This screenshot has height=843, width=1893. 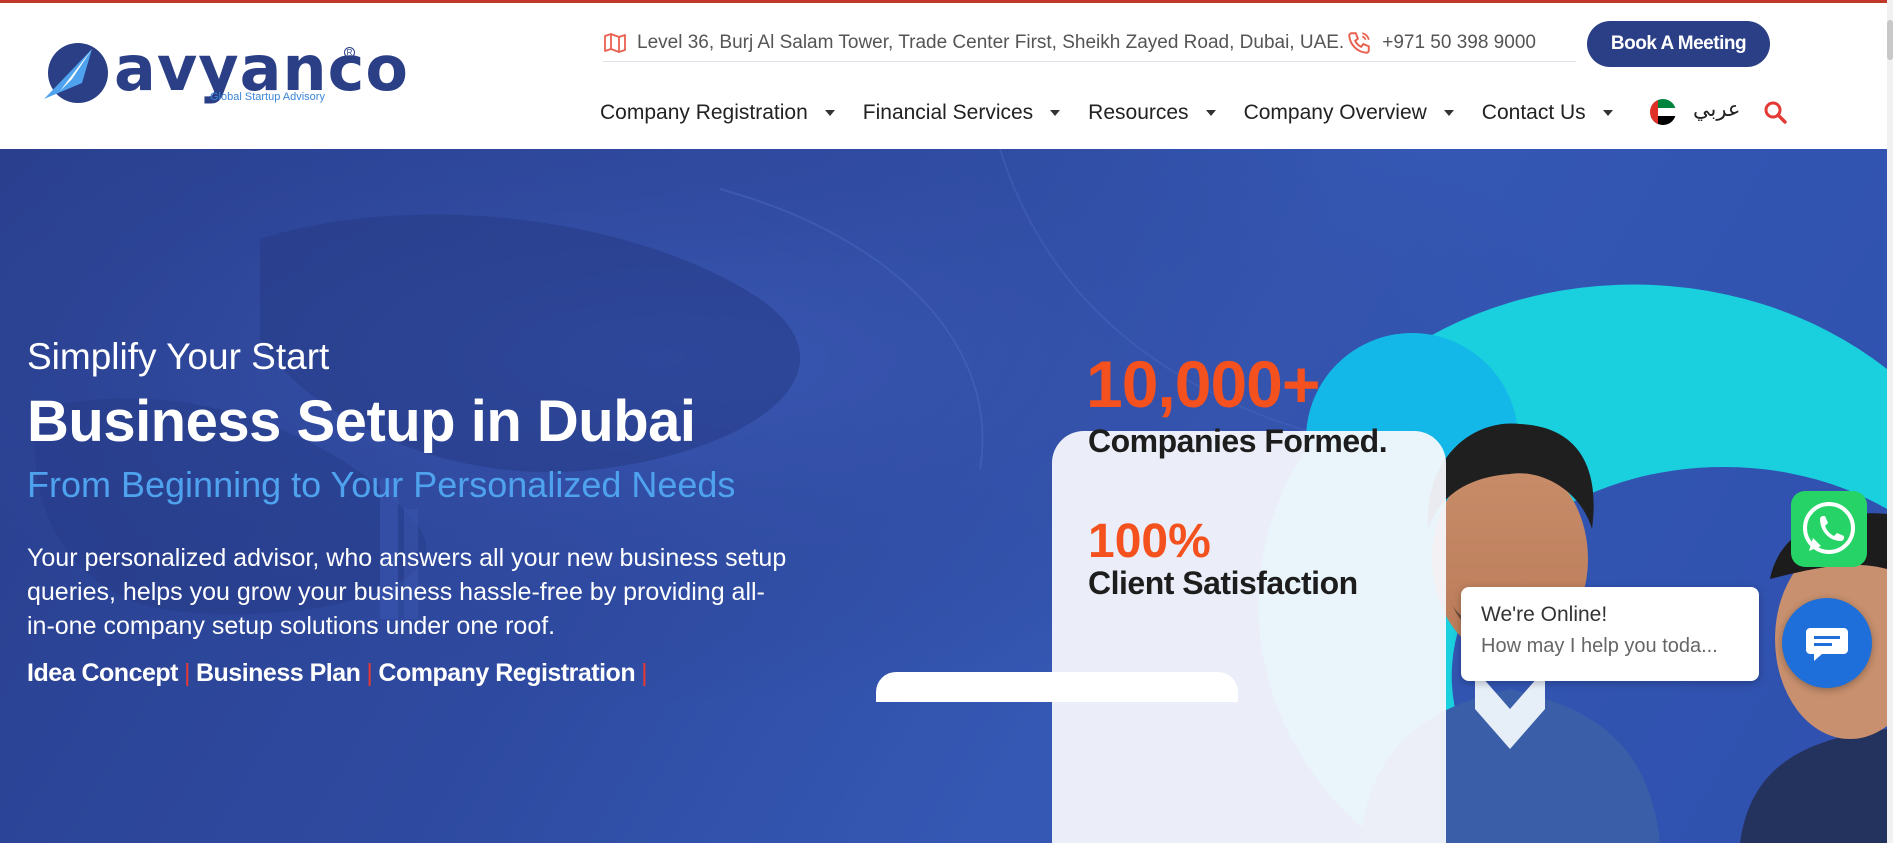 What do you see at coordinates (1249, 637) in the screenshot?
I see `stats-card` at bounding box center [1249, 637].